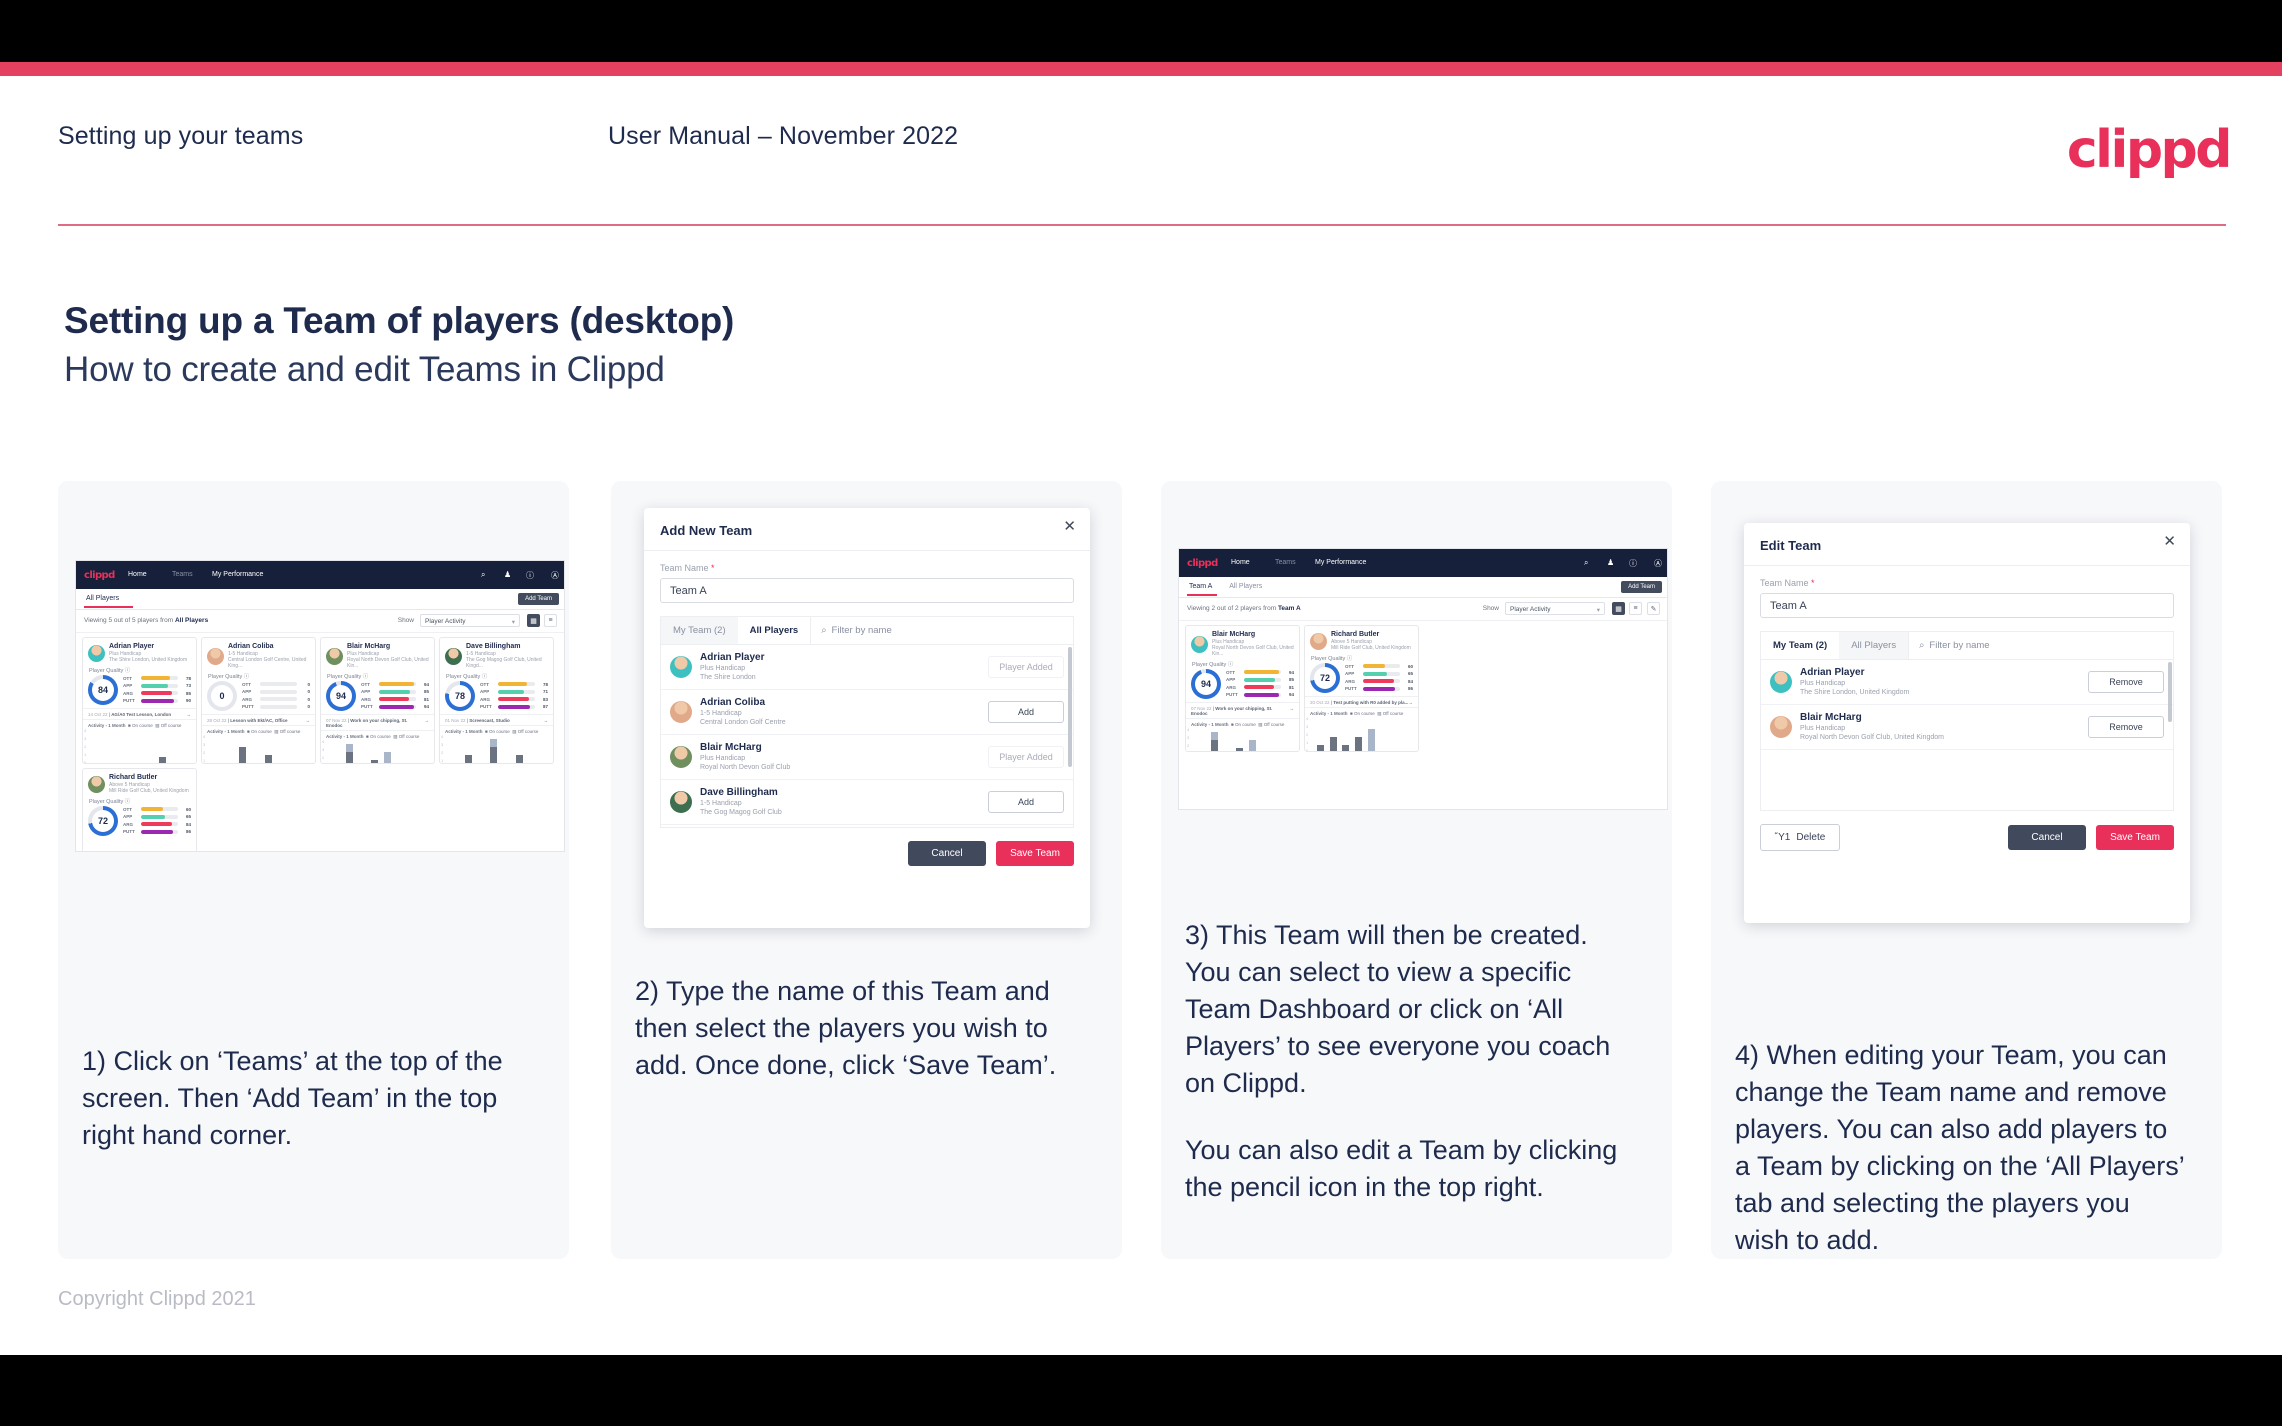 Image resolution: width=2282 pixels, height=1426 pixels. What do you see at coordinates (485, 699) in the screenshot?
I see `skill-label: ARG` at bounding box center [485, 699].